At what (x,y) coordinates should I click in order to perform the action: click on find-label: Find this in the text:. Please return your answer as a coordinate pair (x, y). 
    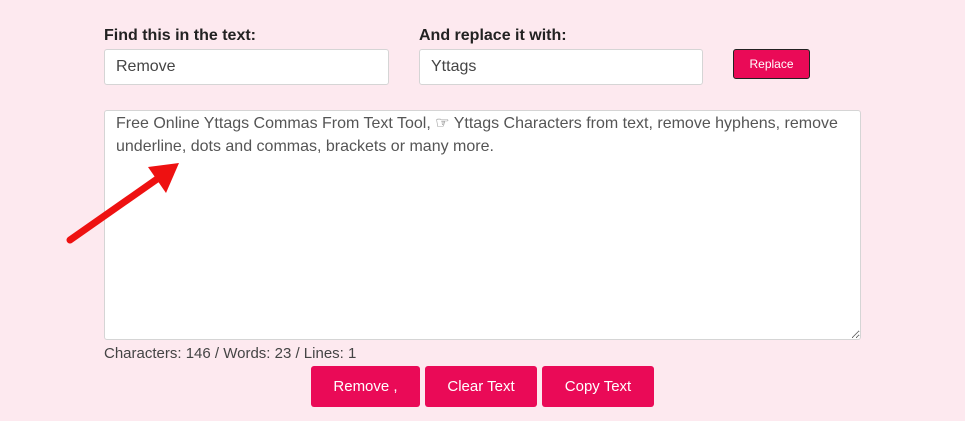
    Looking at the image, I should click on (180, 35).